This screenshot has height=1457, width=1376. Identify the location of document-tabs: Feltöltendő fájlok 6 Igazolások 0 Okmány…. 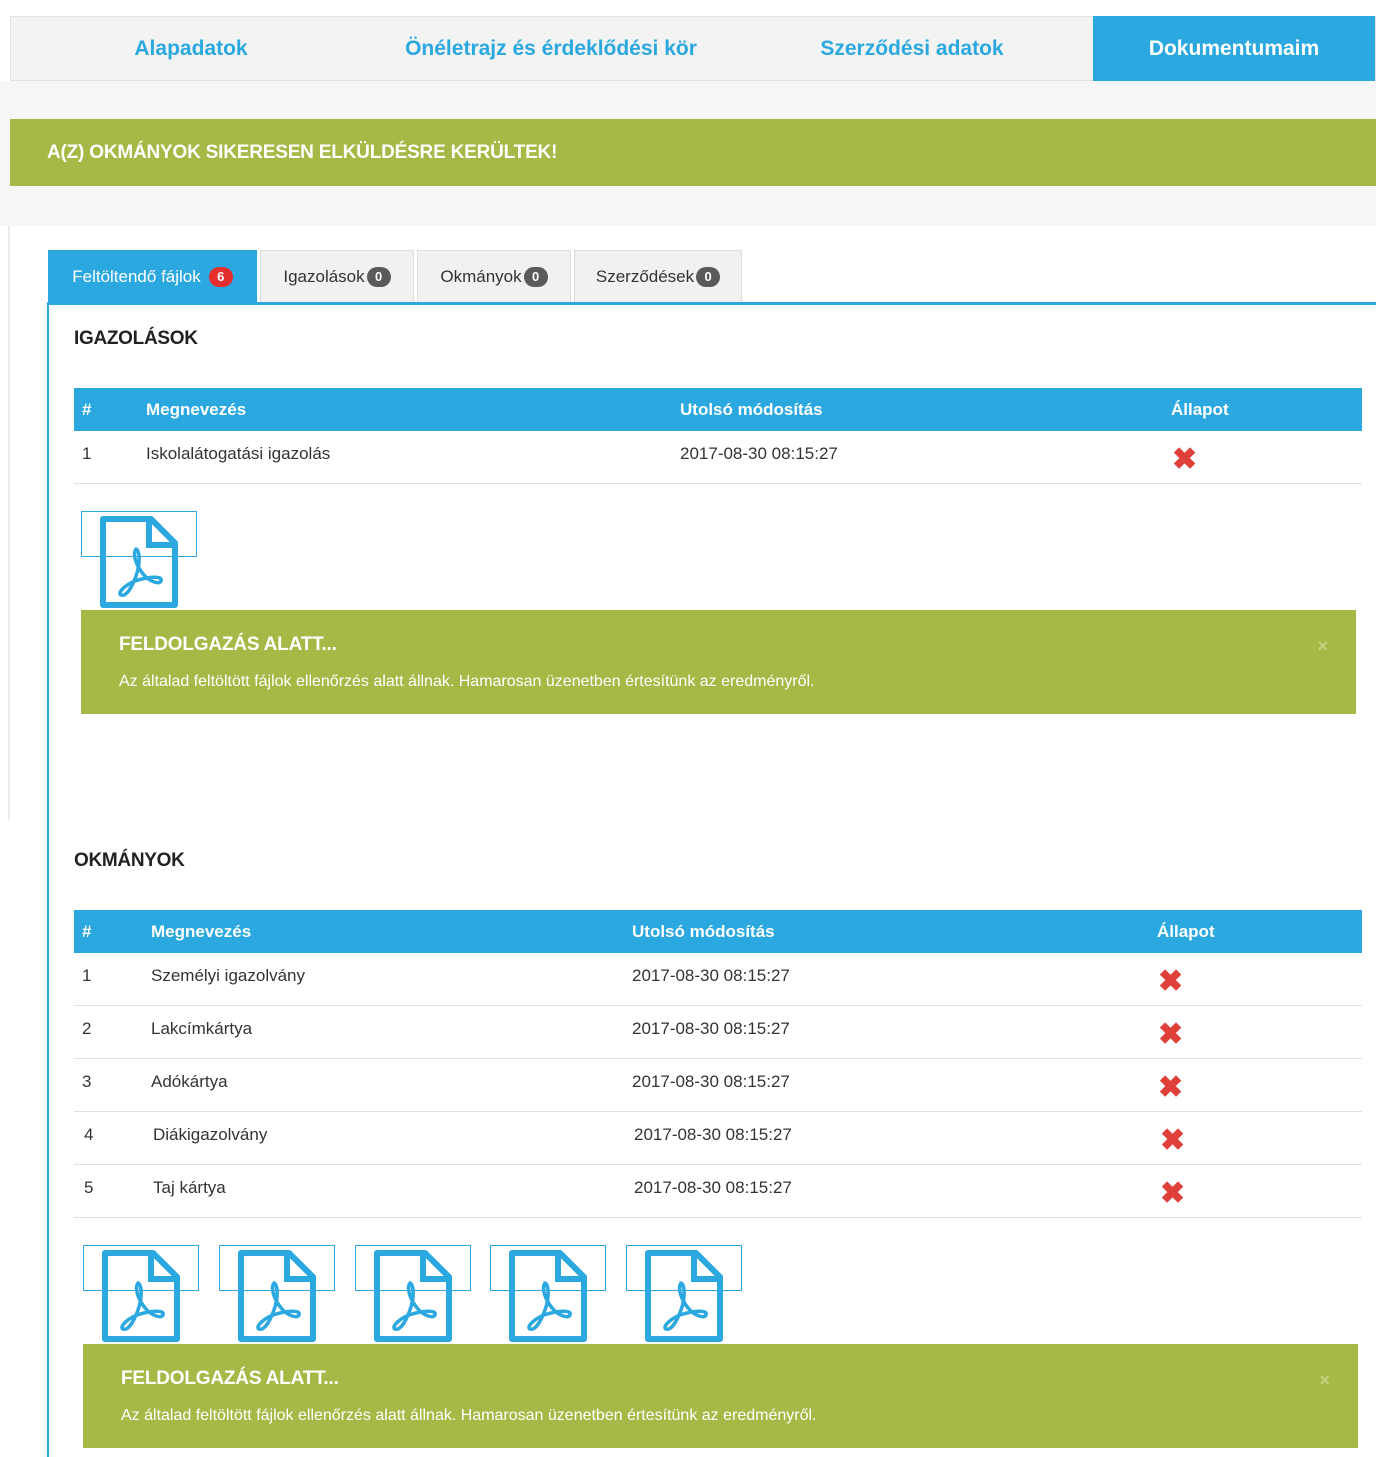
(396, 276).